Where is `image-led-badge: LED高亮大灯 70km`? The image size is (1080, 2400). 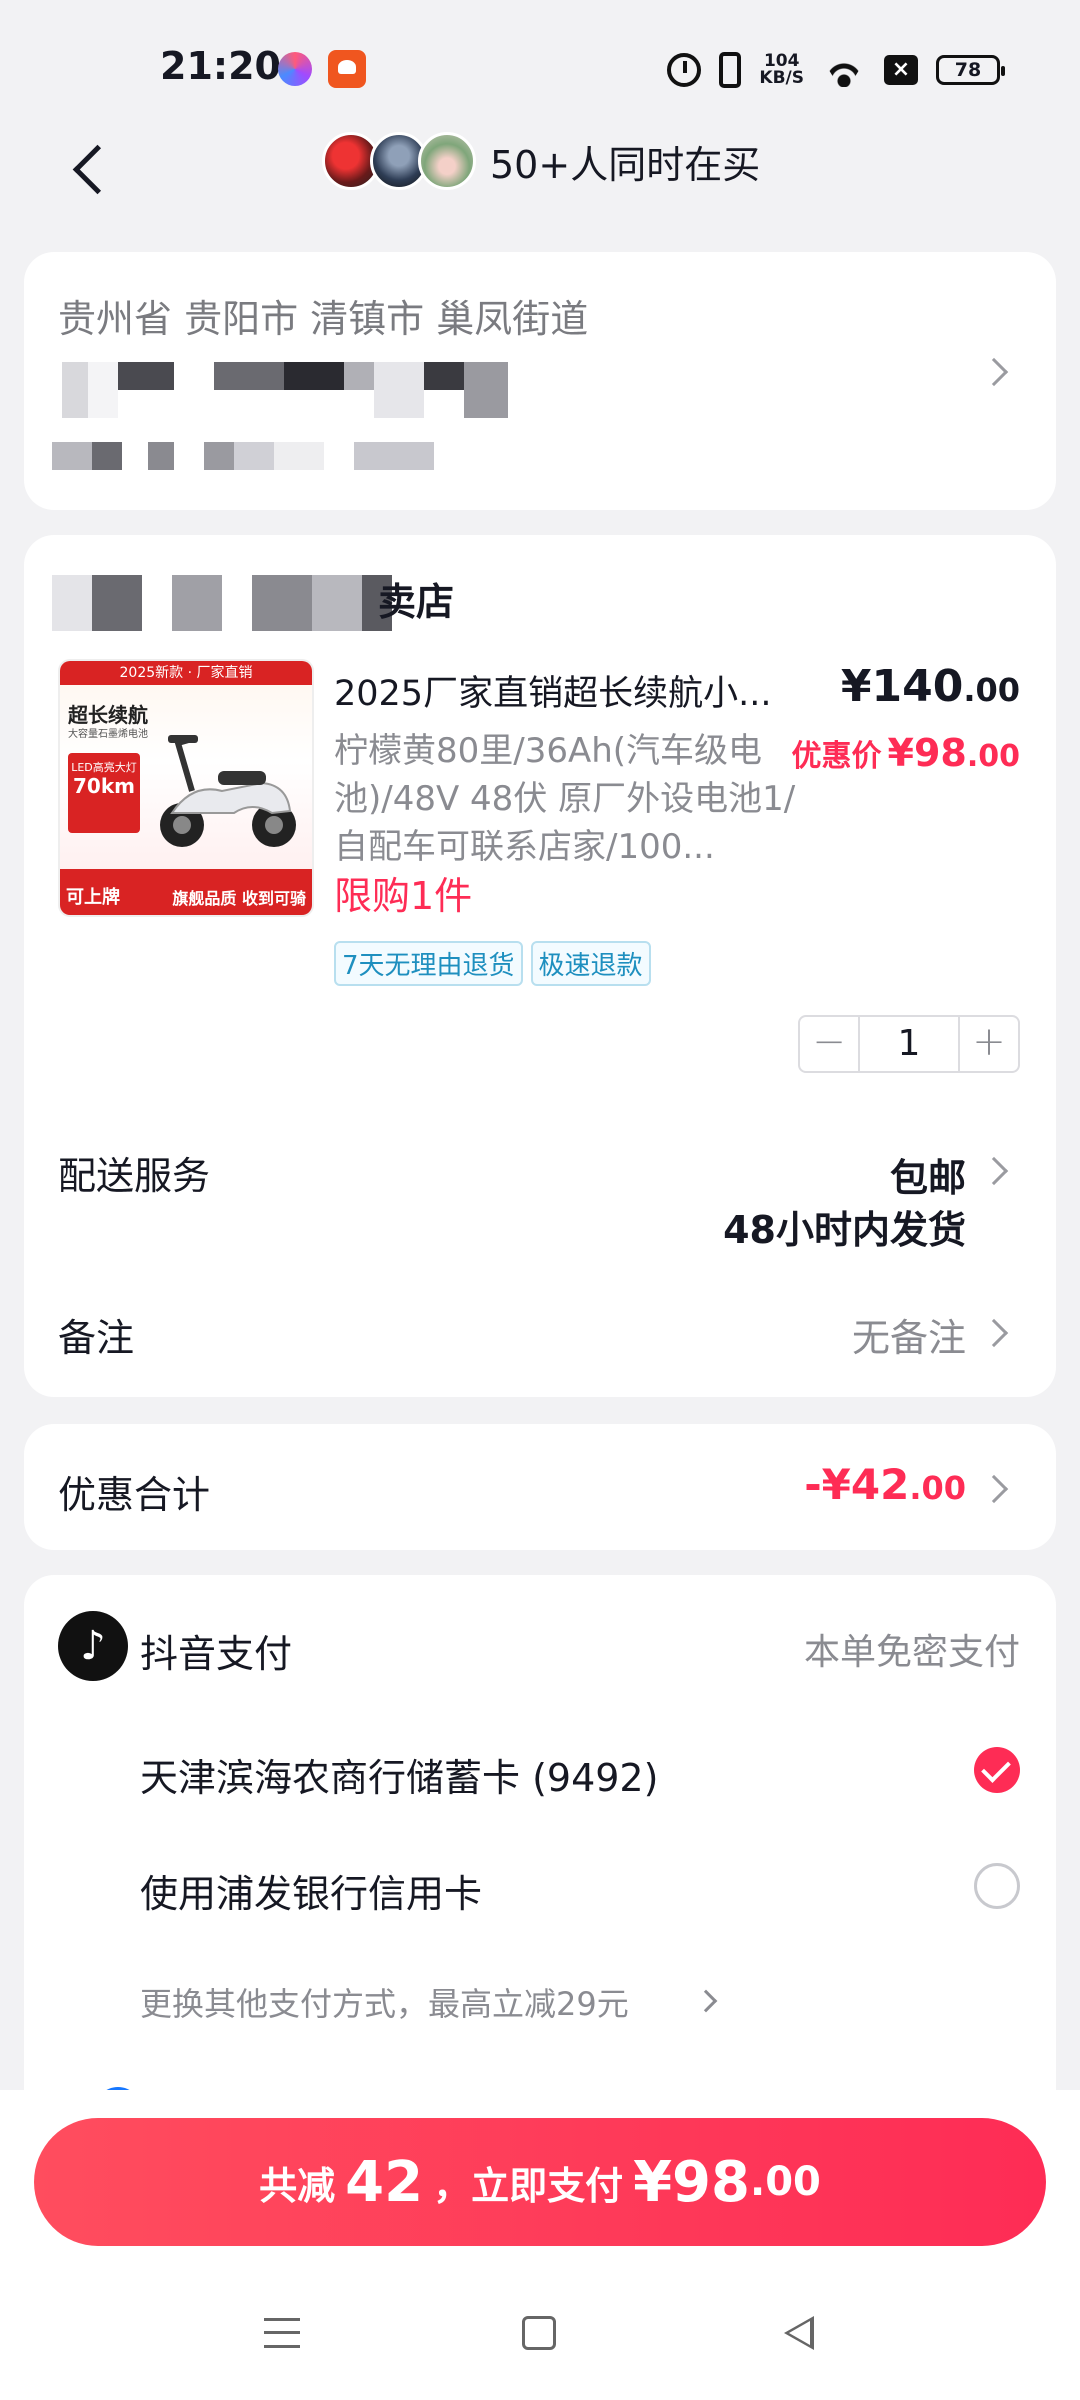 image-led-badge: LED高亮大灯 70km is located at coordinates (104, 793).